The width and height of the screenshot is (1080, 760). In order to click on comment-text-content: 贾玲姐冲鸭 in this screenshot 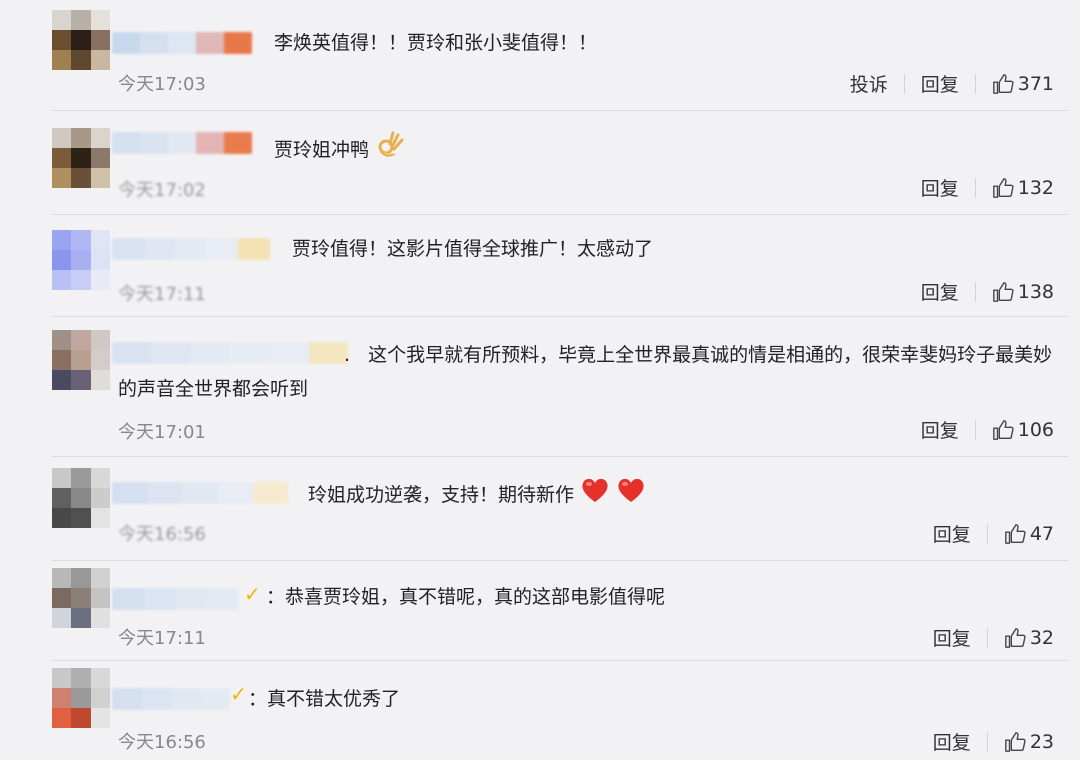, I will do `click(322, 150)`.